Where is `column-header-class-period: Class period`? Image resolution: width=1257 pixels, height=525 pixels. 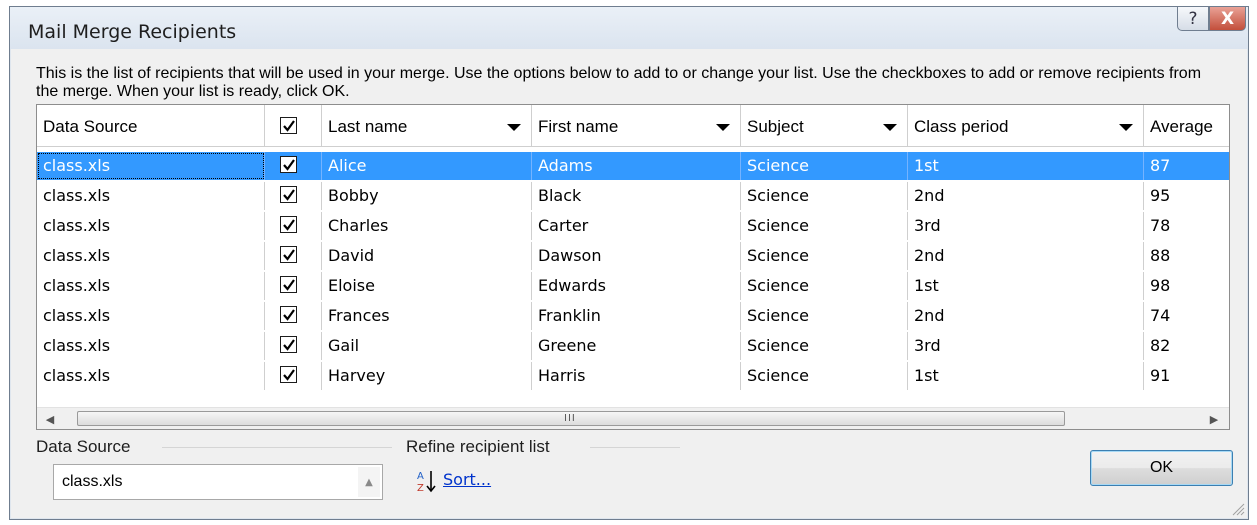
column-header-class-period: Class period is located at coordinates (1026, 126).